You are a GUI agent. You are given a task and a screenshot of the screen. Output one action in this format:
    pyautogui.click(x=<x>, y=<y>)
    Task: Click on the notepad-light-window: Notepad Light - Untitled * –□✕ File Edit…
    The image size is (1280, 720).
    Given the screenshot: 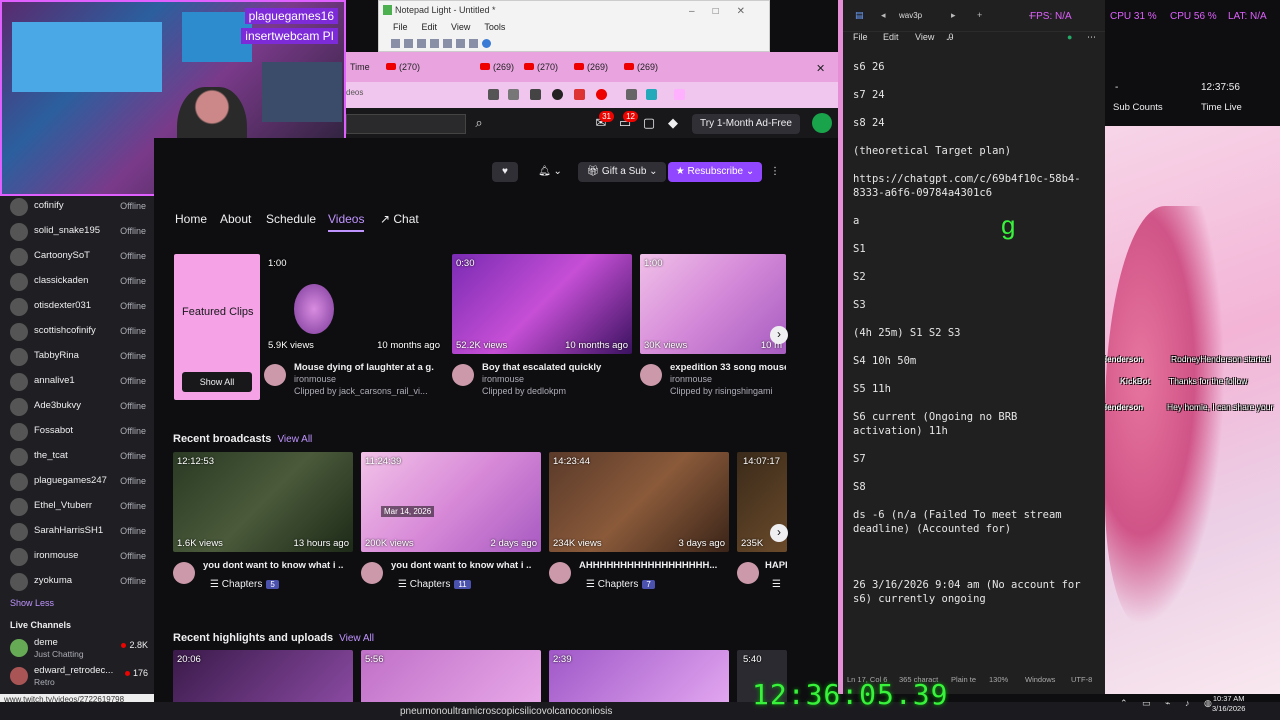 What is the action you would take?
    pyautogui.click(x=574, y=26)
    